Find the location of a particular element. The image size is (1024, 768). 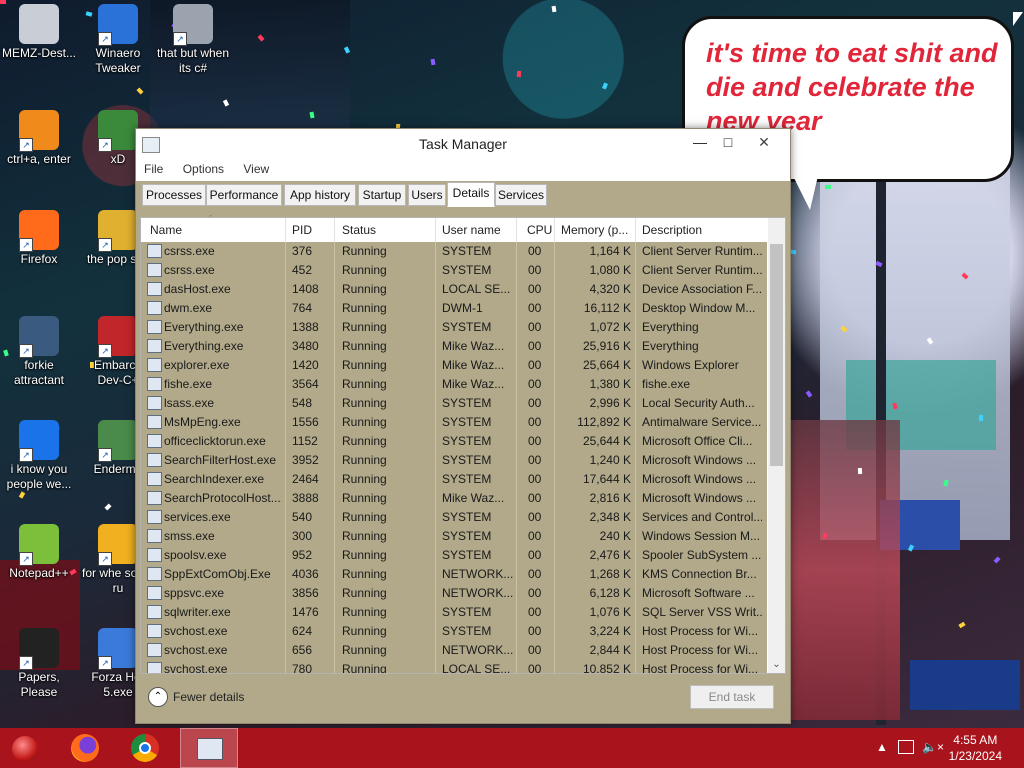

flash-icon: ↗ is located at coordinates (118, 649).